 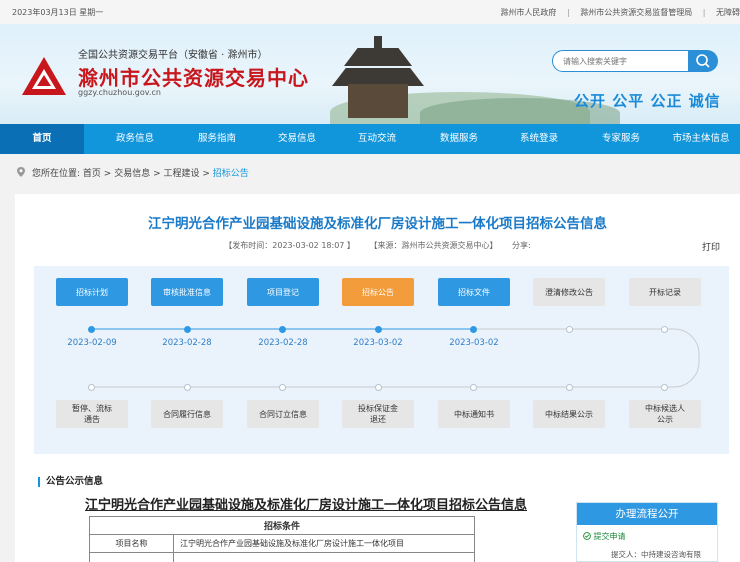 I want to click on breadcrumb-engineering: 工程建设, so click(x=181, y=174).